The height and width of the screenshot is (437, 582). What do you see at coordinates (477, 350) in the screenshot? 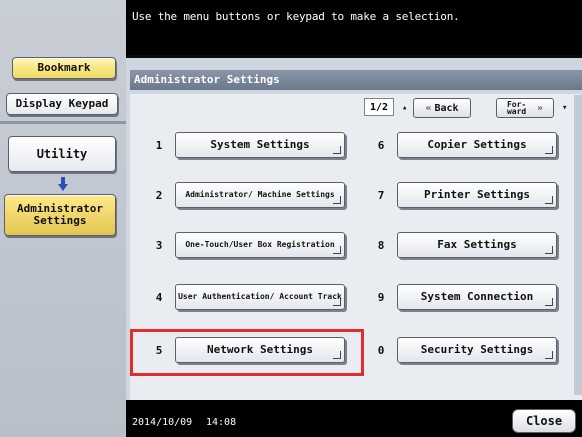
I see `security-settings-button: Security Settings` at bounding box center [477, 350].